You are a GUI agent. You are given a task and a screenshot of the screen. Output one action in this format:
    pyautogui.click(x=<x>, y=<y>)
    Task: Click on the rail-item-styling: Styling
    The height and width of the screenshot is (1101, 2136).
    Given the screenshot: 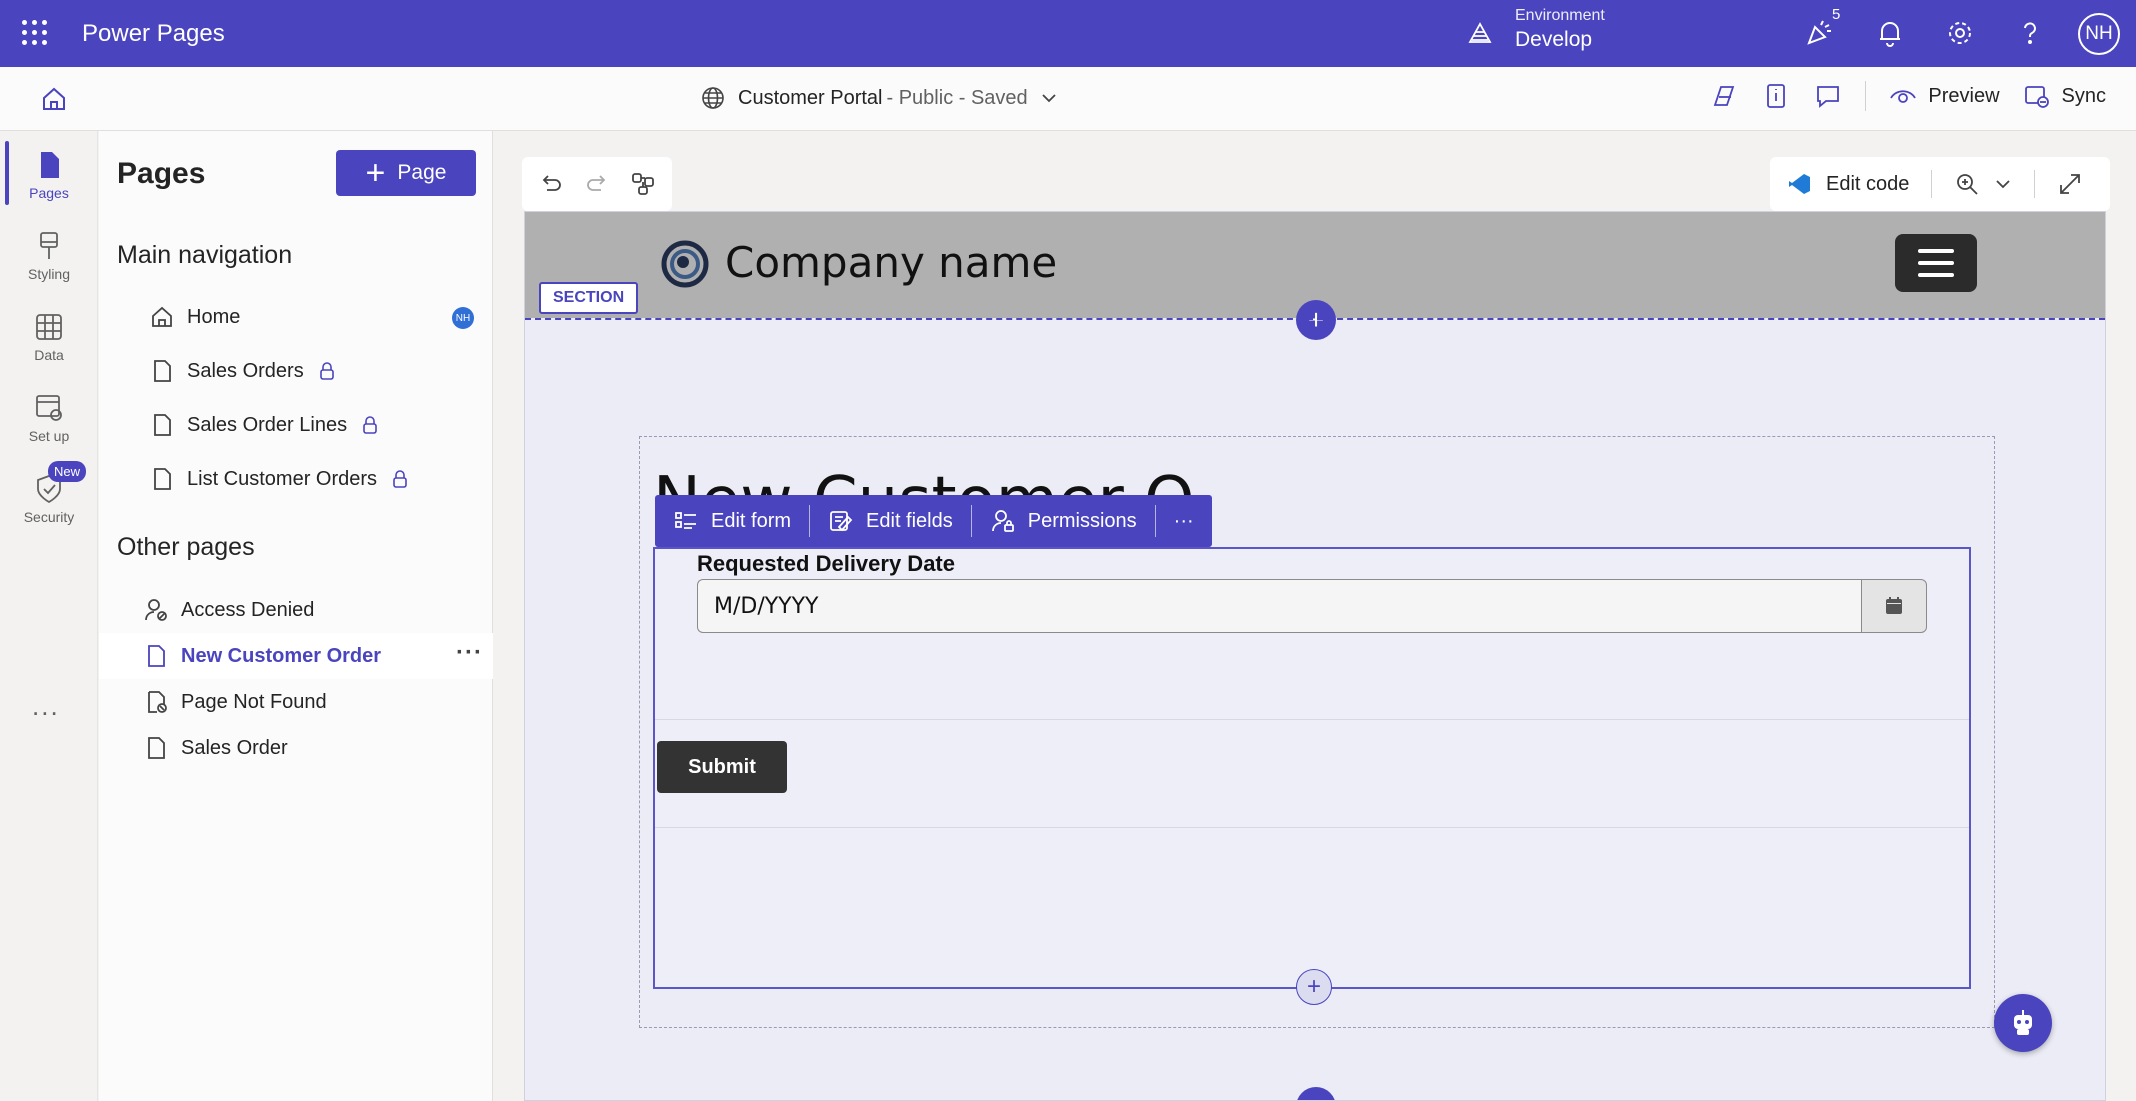 What is the action you would take?
    pyautogui.click(x=49, y=254)
    